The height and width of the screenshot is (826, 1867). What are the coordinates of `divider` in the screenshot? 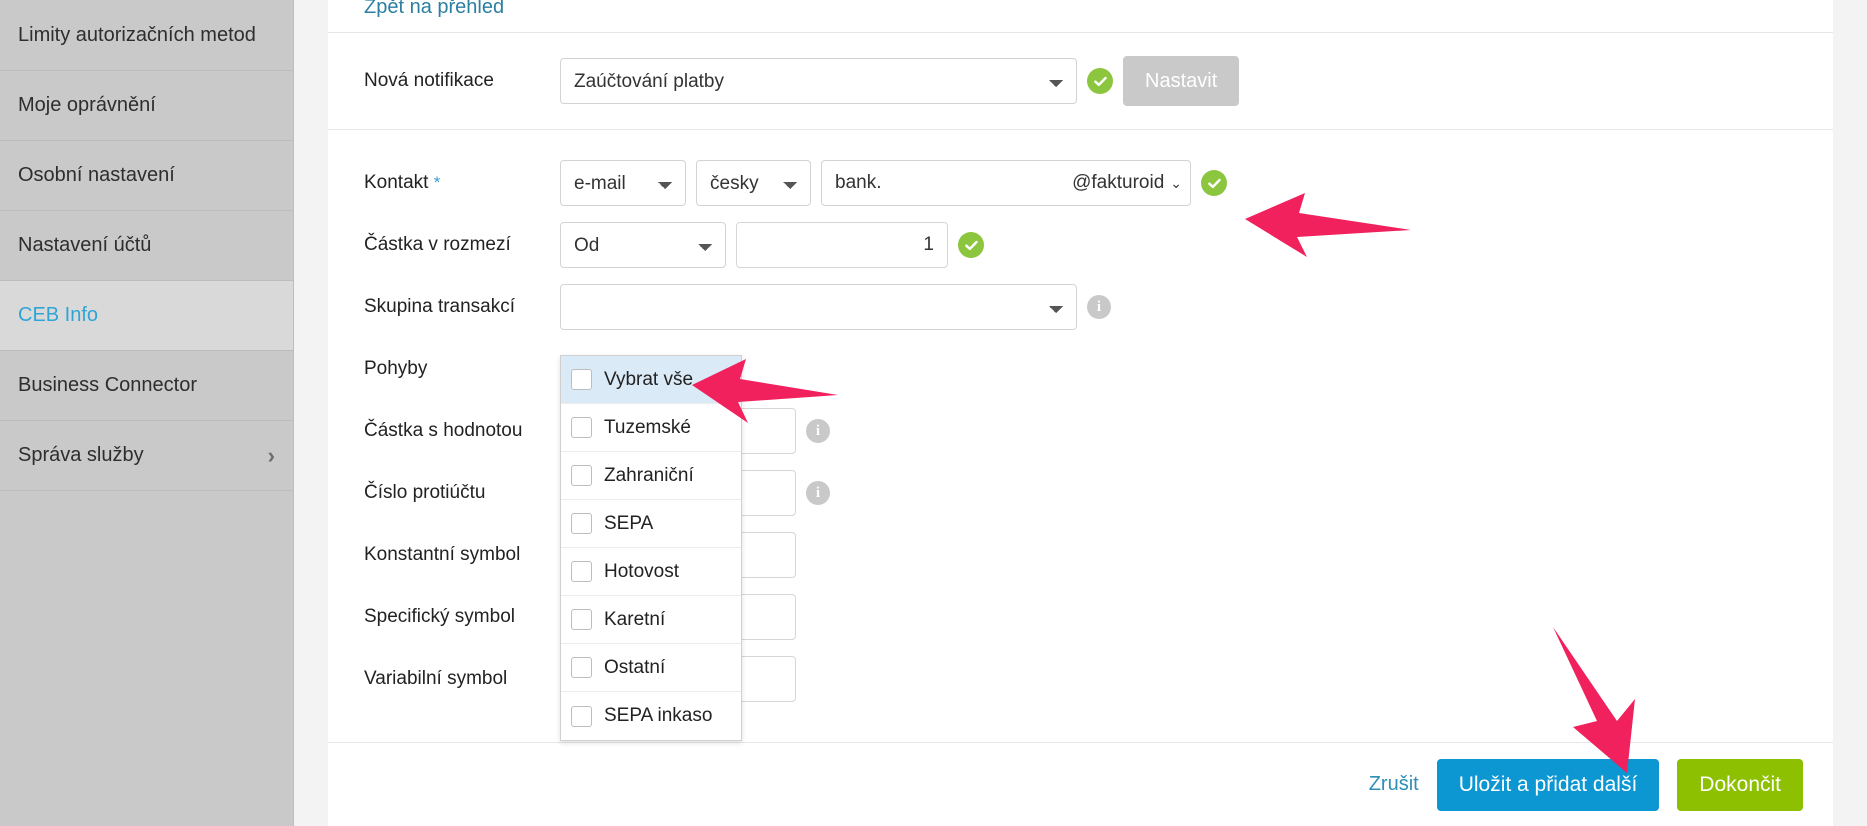 It's located at (1080, 129).